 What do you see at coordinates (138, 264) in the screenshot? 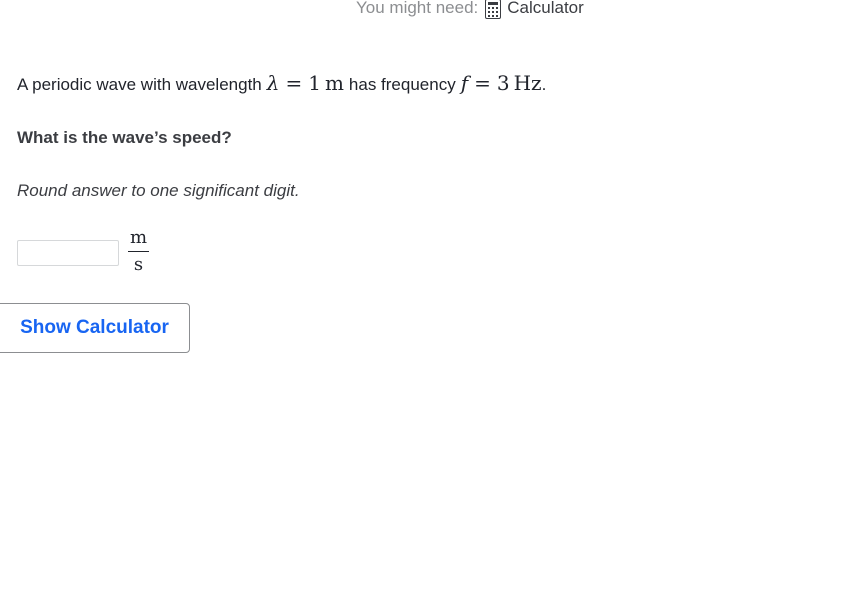
I see `unit-denominator: s` at bounding box center [138, 264].